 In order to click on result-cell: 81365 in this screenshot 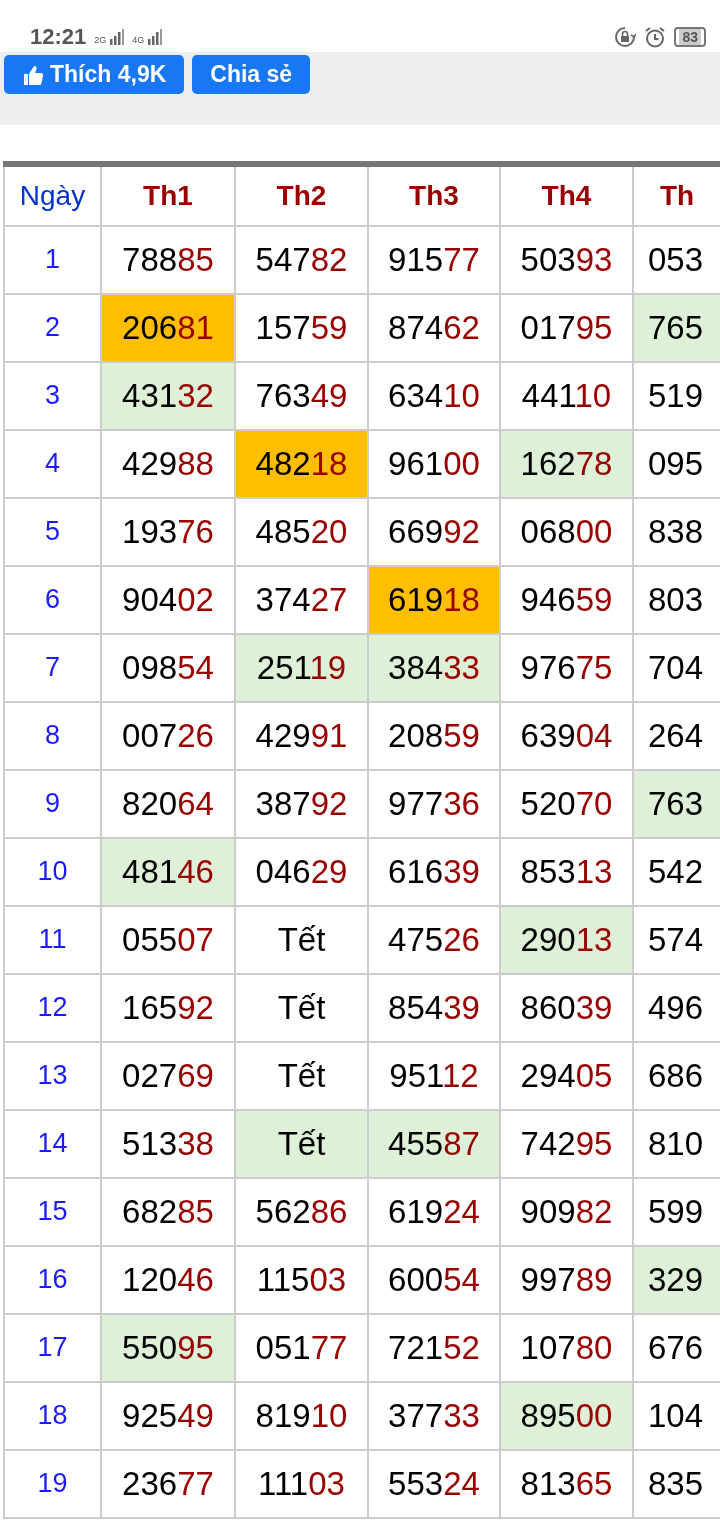, I will do `click(566, 1484)`.